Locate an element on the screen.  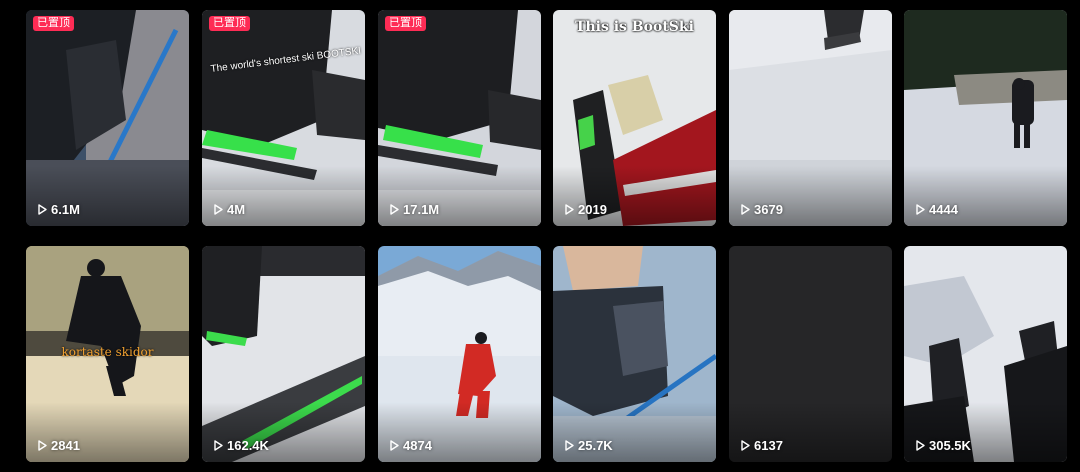
view-count-text: 162.4K is located at coordinates (248, 445).